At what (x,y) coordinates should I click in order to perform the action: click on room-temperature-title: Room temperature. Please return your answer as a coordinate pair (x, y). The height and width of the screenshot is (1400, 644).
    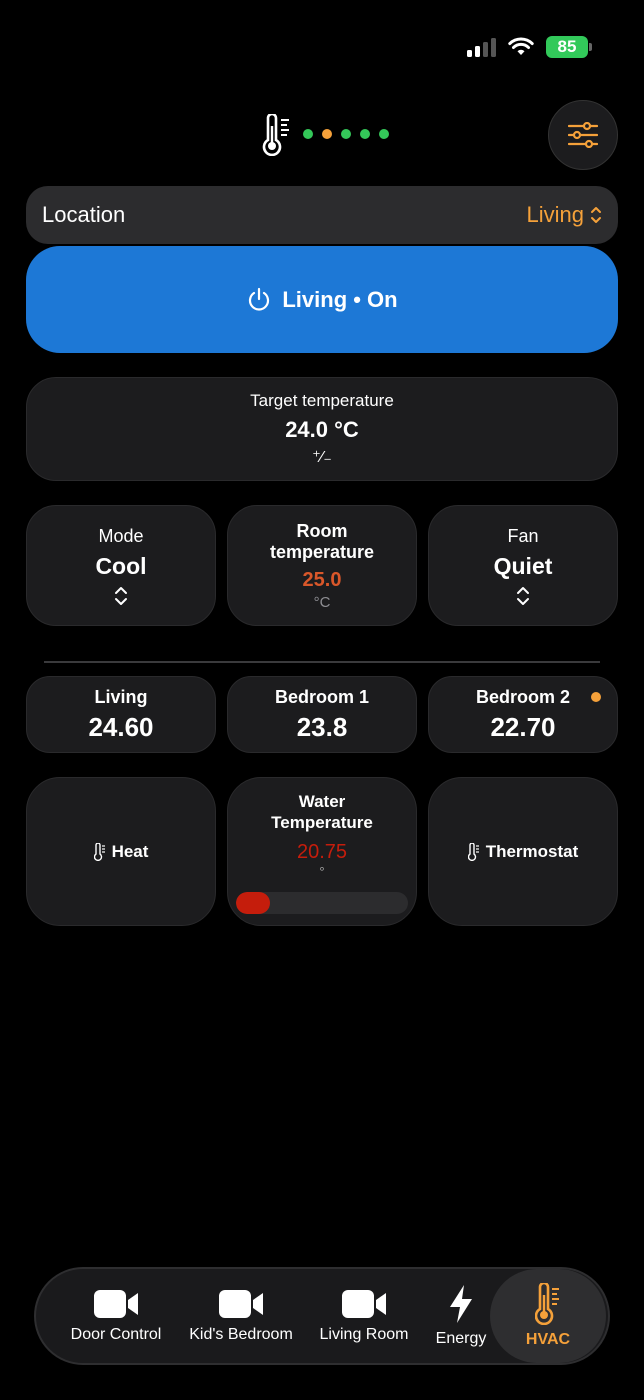
    Looking at the image, I should click on (322, 542).